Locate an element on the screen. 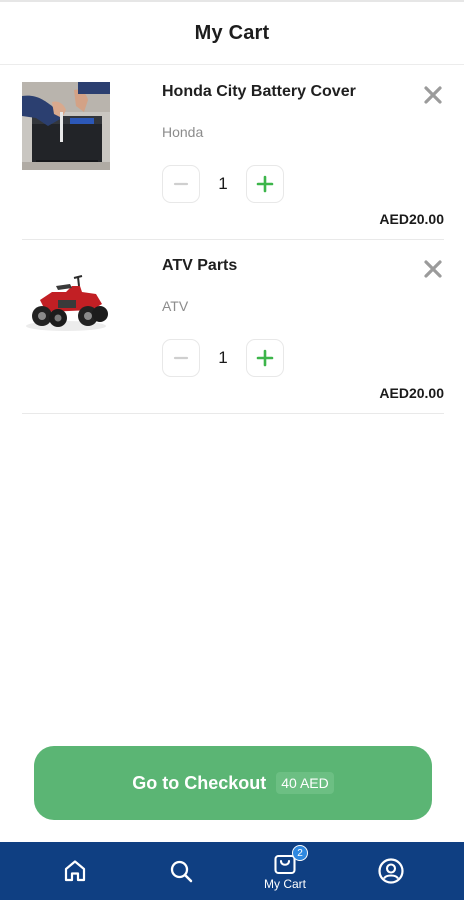 The height and width of the screenshot is (900, 464). home-icon is located at coordinates (75, 871).